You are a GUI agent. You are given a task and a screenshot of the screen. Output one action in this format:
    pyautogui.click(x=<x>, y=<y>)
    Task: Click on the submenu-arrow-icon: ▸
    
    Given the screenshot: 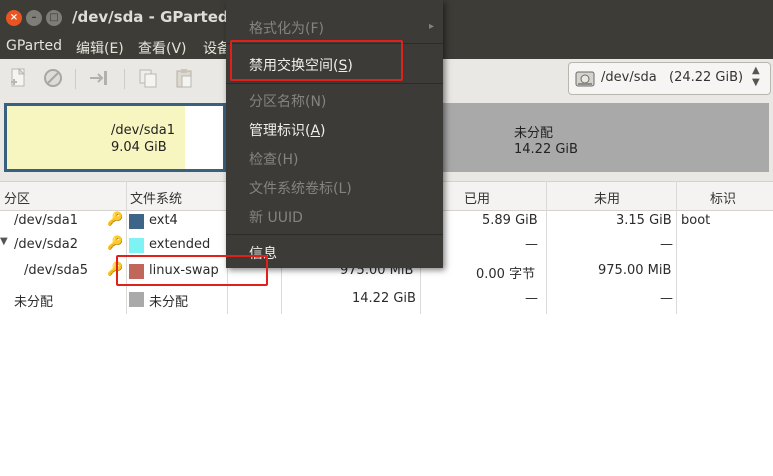 What is the action you would take?
    pyautogui.click(x=432, y=26)
    